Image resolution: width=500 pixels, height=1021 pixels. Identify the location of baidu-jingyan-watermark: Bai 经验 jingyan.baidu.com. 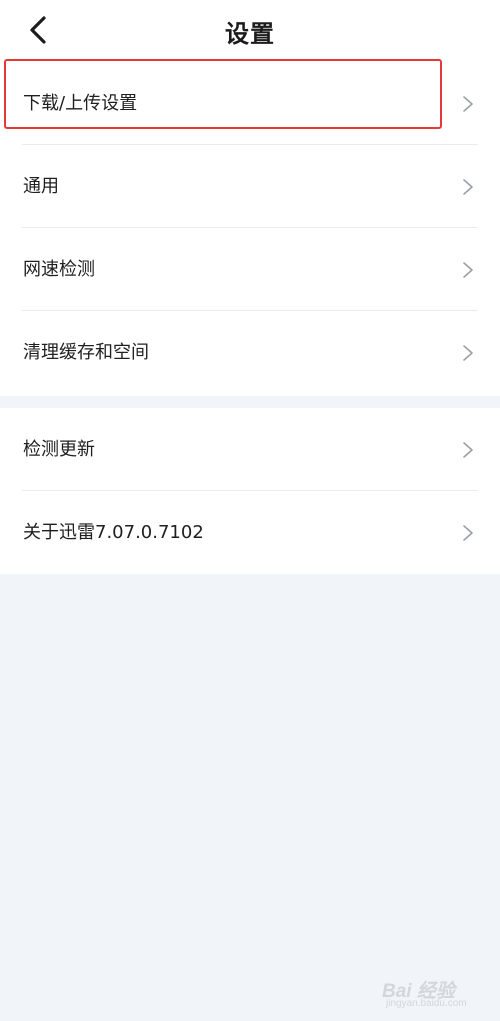
(426, 990).